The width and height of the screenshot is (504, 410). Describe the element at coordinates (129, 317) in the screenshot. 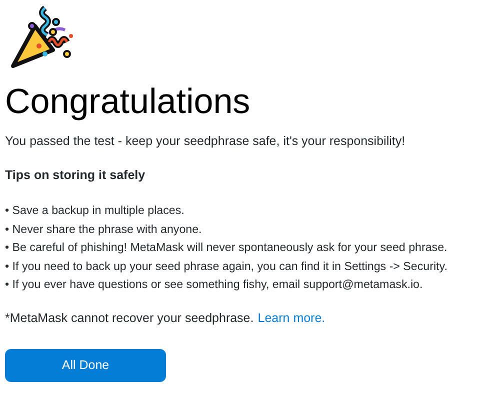

I see `footnote-text: *MetaMask cannot recover your seedphrase.` at that location.